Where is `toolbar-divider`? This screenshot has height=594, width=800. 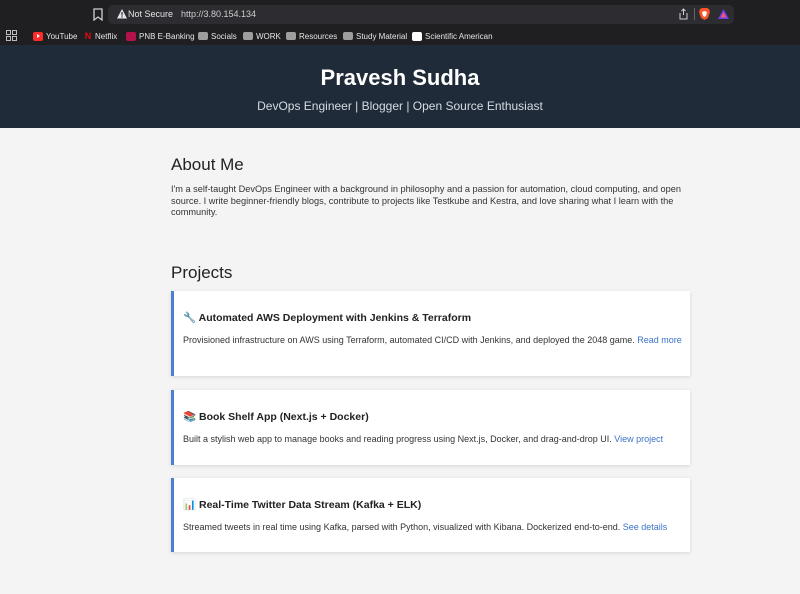 toolbar-divider is located at coordinates (694, 14).